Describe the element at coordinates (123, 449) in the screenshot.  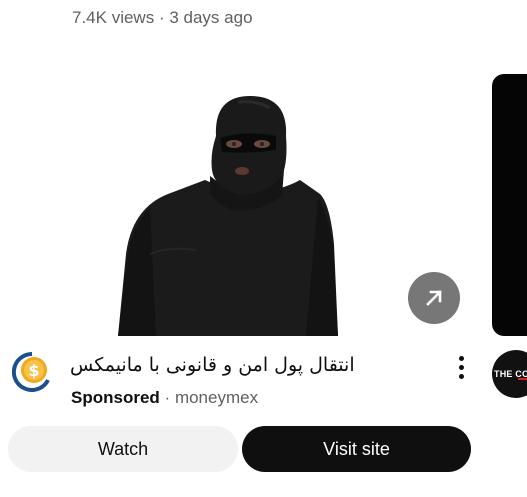
I see `watch-button: Watch` at that location.